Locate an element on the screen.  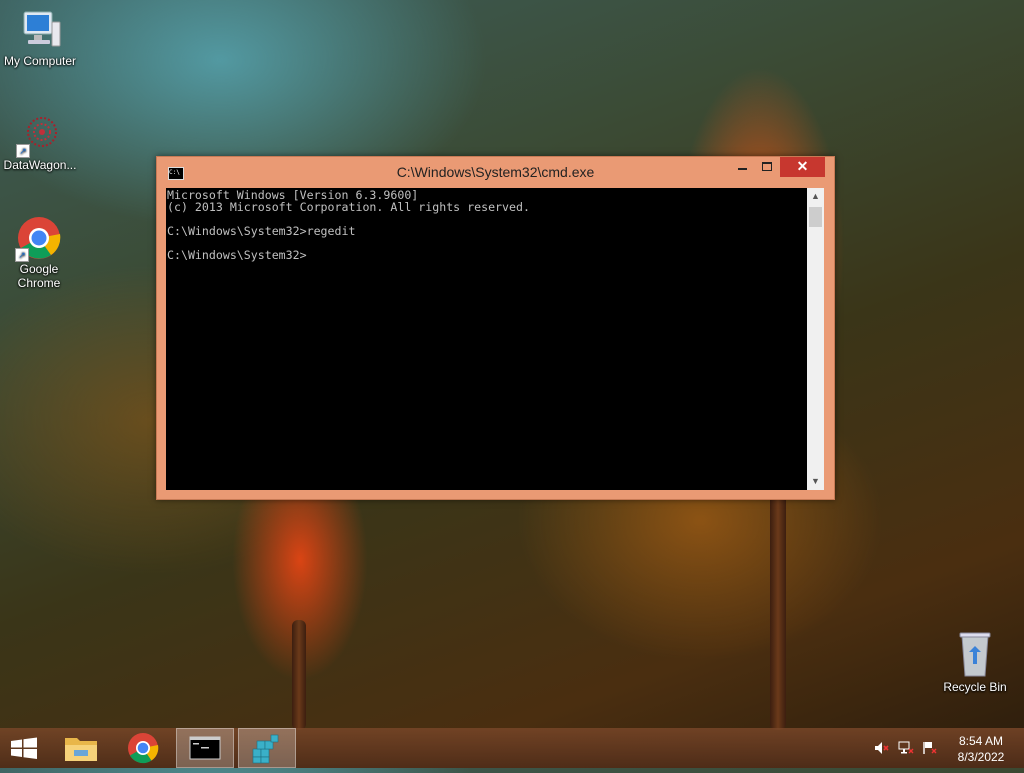
maximize-button is located at coordinates (767, 167).